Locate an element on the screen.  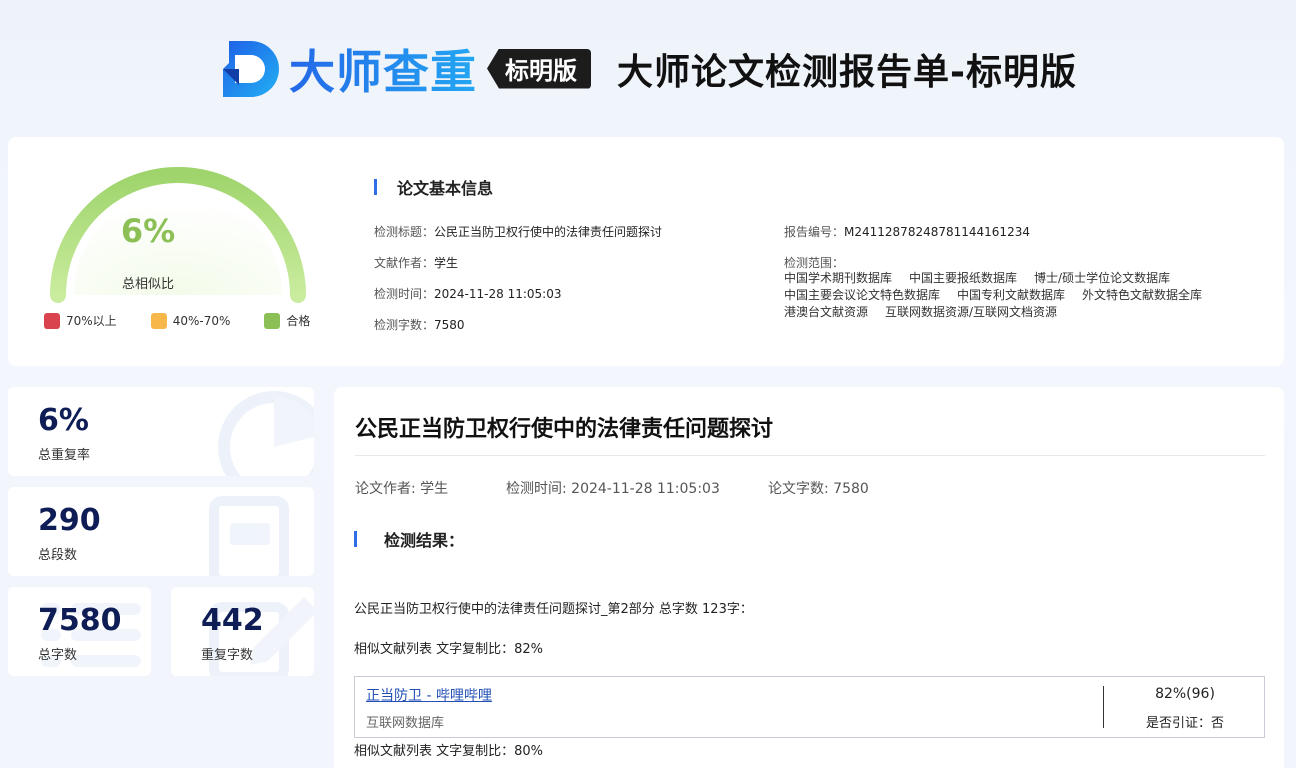
similar-document-item: 正当防卫 - 哔哩哔哩 互联网数据库 82%(96) 是否引证：否 is located at coordinates (809, 707).